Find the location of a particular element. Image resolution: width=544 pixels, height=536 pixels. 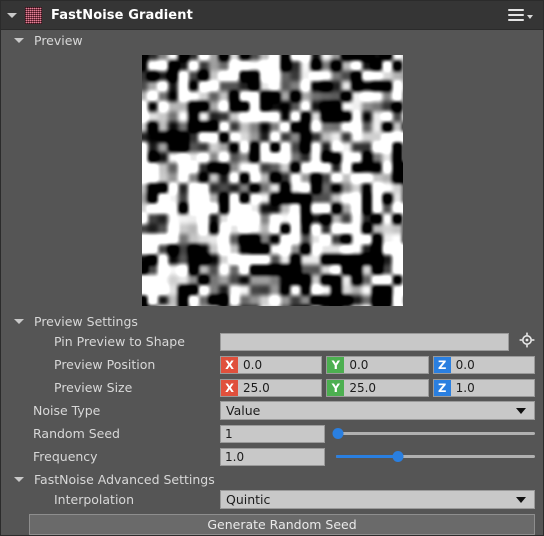

preview-size-z: Z 1.0 is located at coordinates (483, 387).